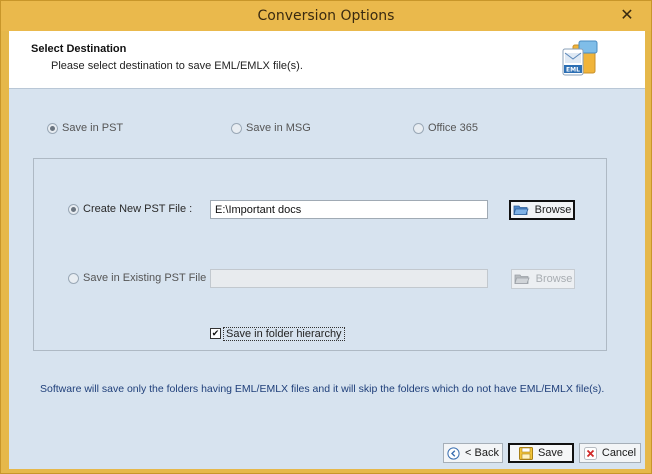 This screenshot has width=652, height=474. What do you see at coordinates (573, 70) in the screenshot?
I see `eml-icon-label: EML` at bounding box center [573, 70].